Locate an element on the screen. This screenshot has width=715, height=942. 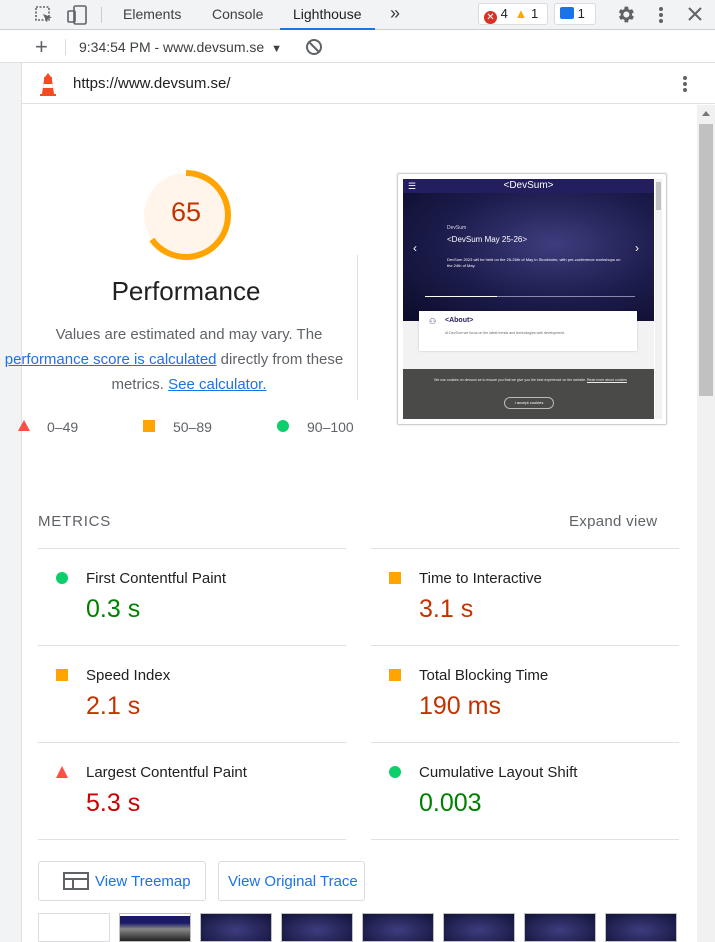
report-url-bar: https://www.devsum.se/ is located at coordinates (368, 84).